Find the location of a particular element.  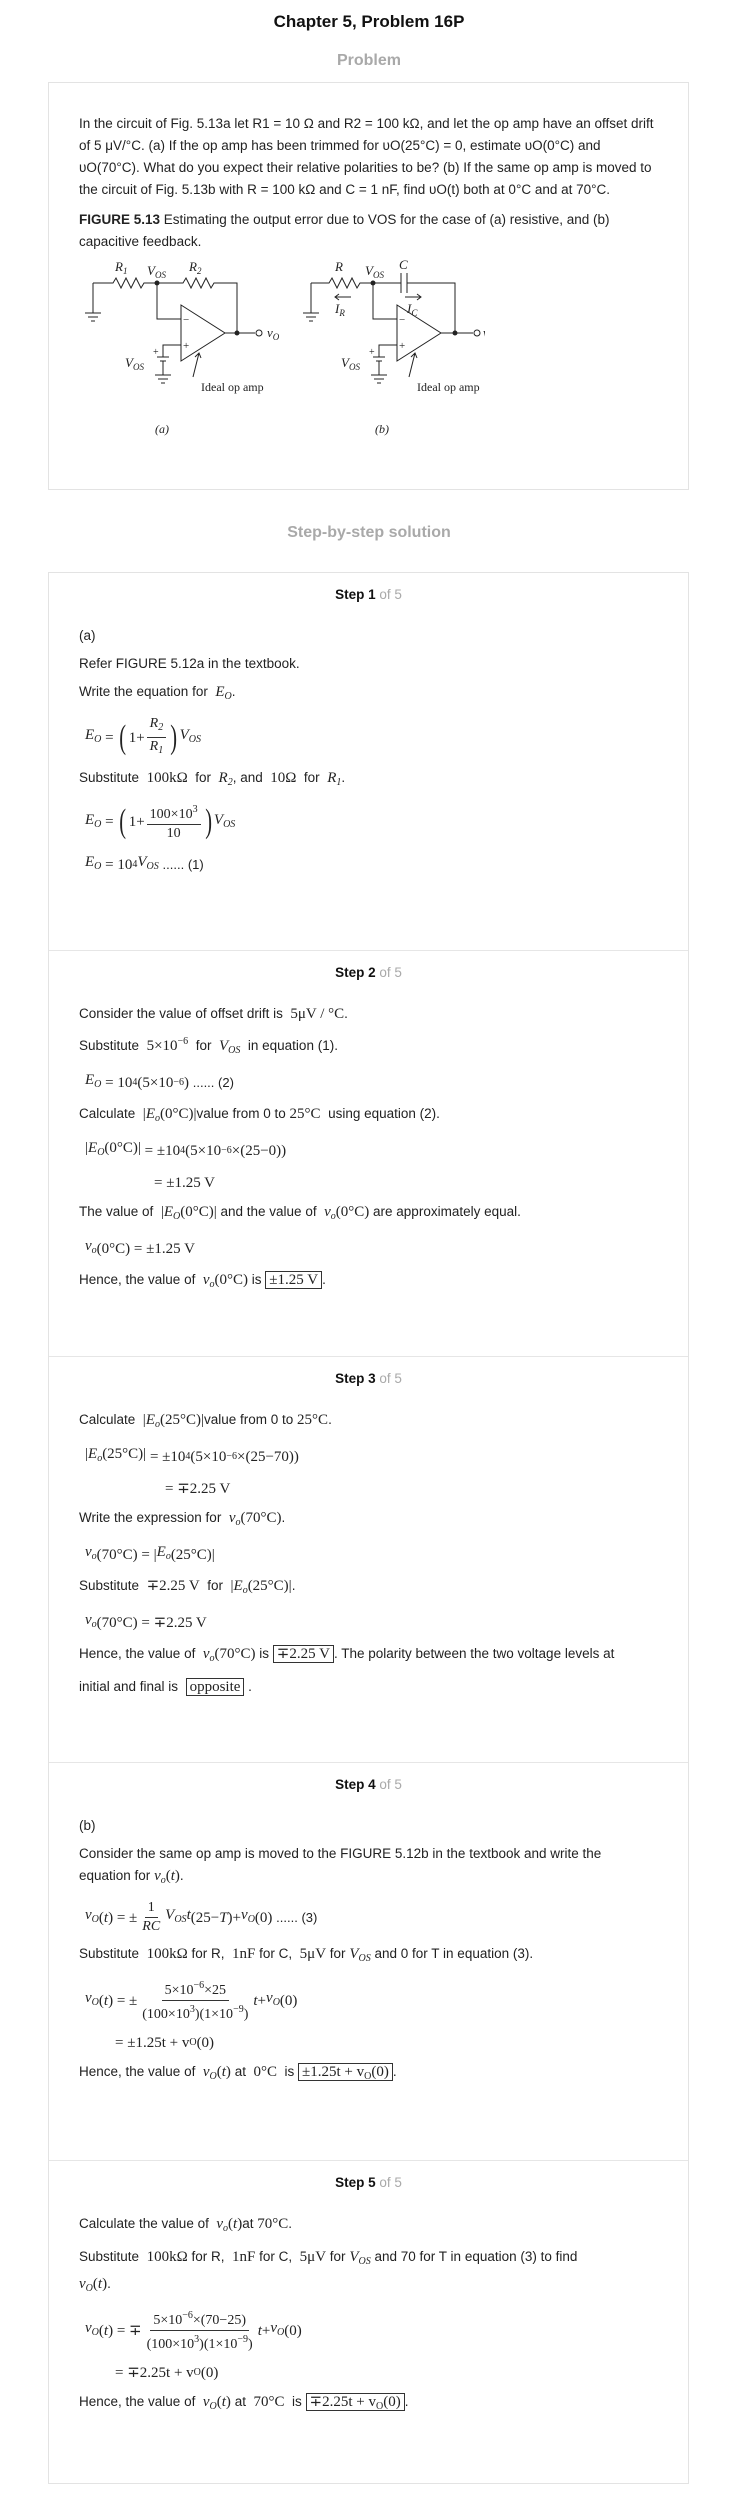

fig-a-src-plus: + is located at coordinates (156, 352).